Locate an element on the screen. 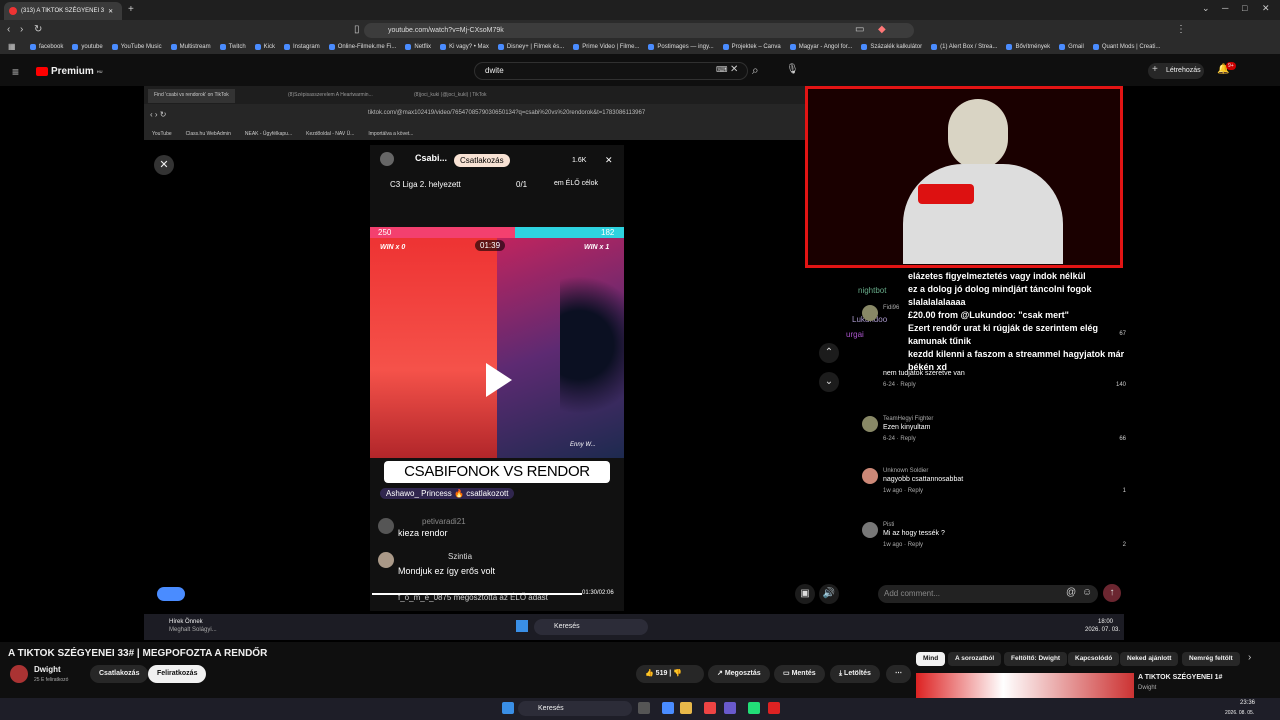 This screenshot has width=1280, height=720. inner-bookmark-item: Class.hu WebAdmin is located at coordinates (208, 134).